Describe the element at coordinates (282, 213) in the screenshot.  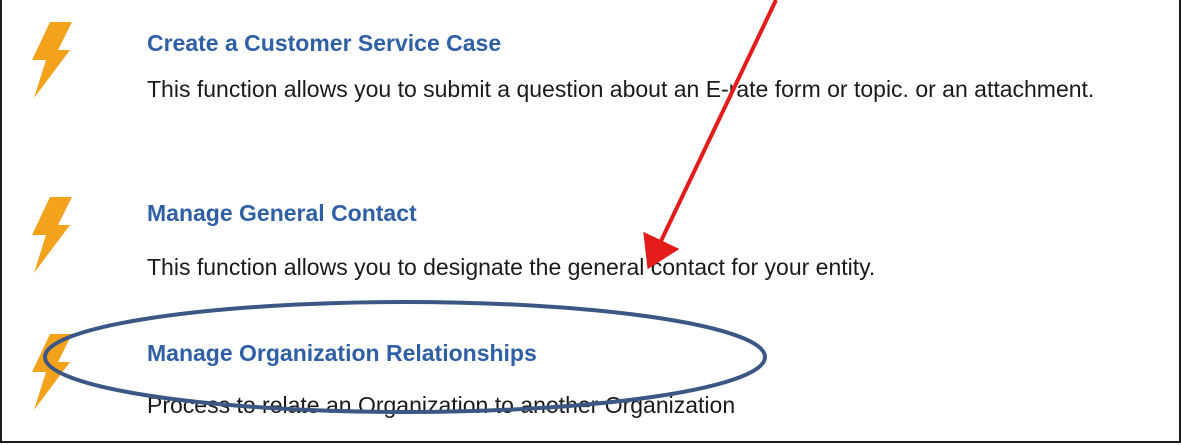
I see `manage-general-contact-link: Manage General Contact` at that location.